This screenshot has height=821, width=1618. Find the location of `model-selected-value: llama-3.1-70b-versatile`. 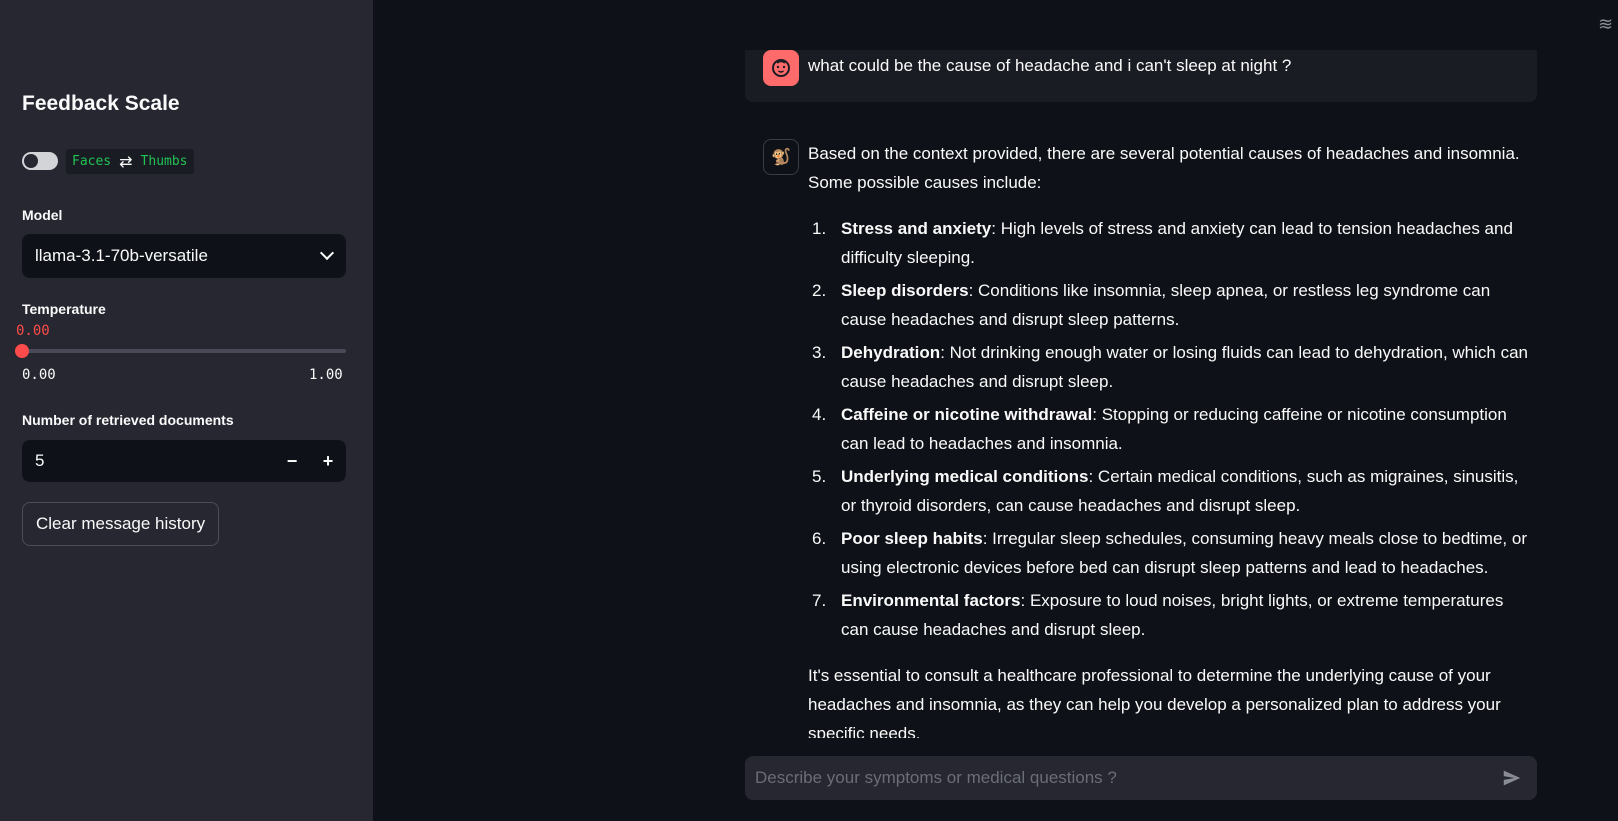

model-selected-value: llama-3.1-70b-versatile is located at coordinates (121, 255).